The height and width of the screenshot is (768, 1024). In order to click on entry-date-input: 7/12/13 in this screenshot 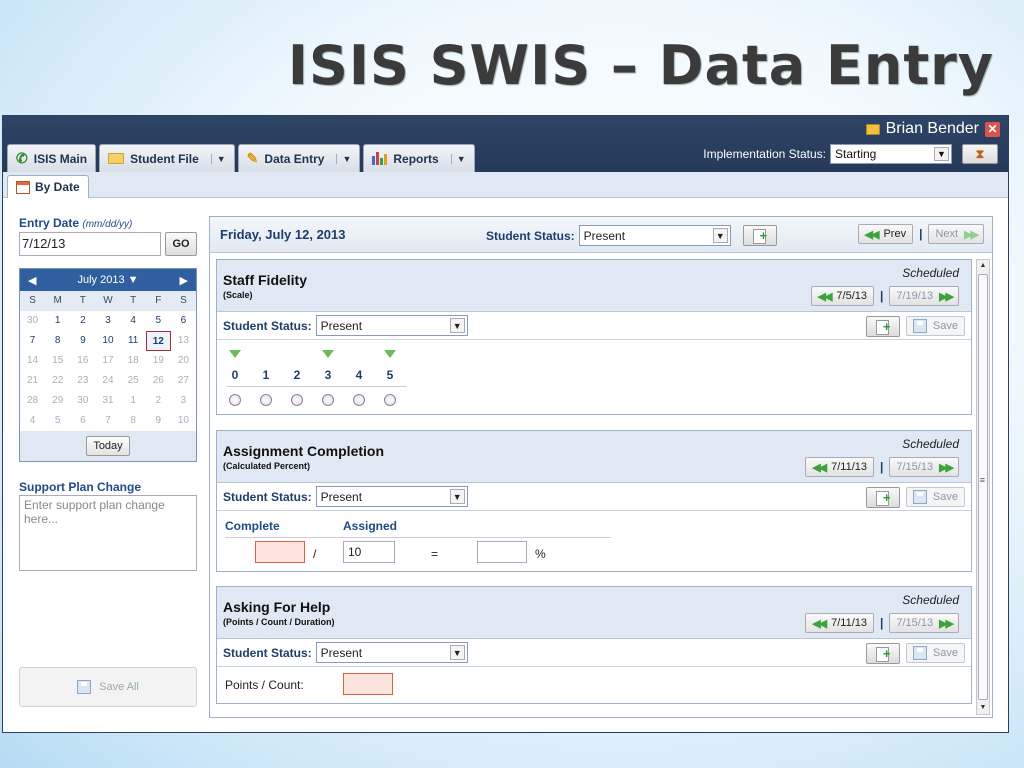, I will do `click(90, 244)`.